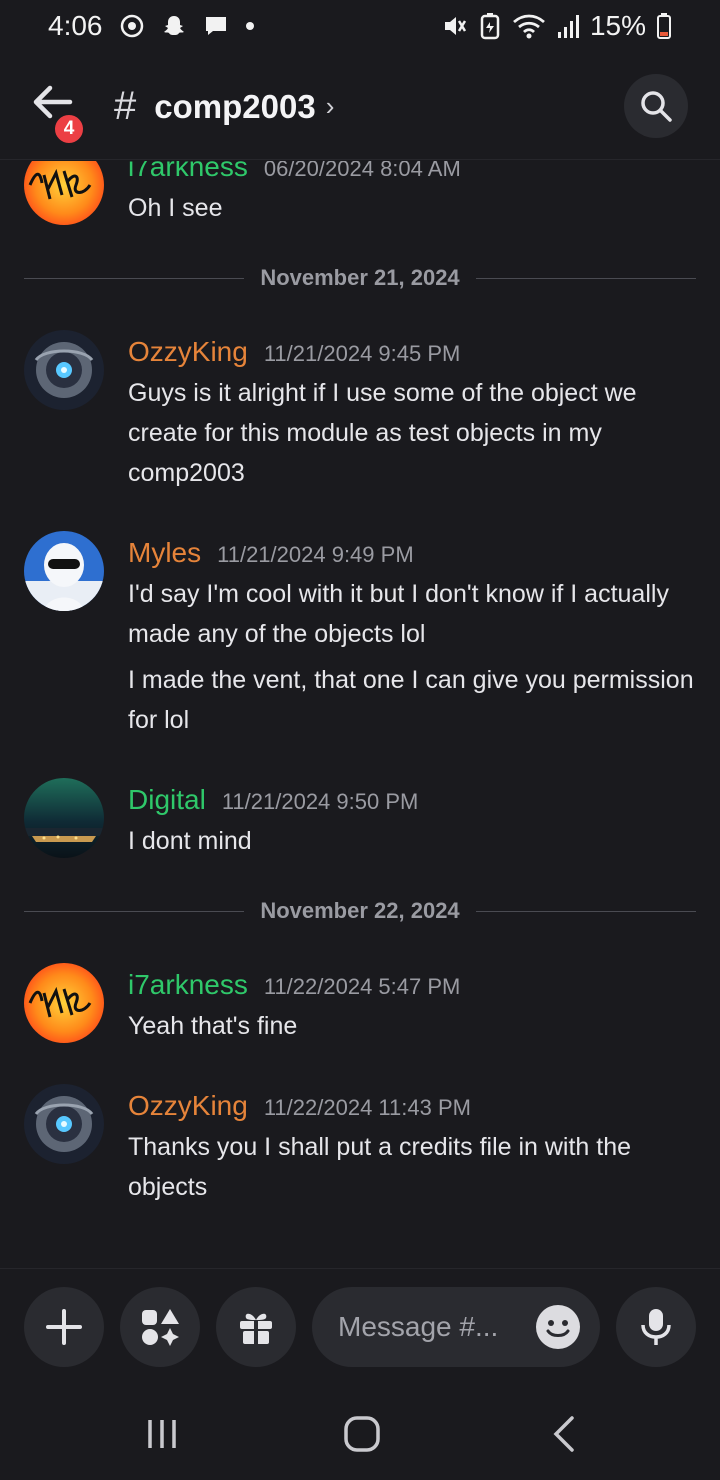  I want to click on recent-apps-button, so click(162, 1434).